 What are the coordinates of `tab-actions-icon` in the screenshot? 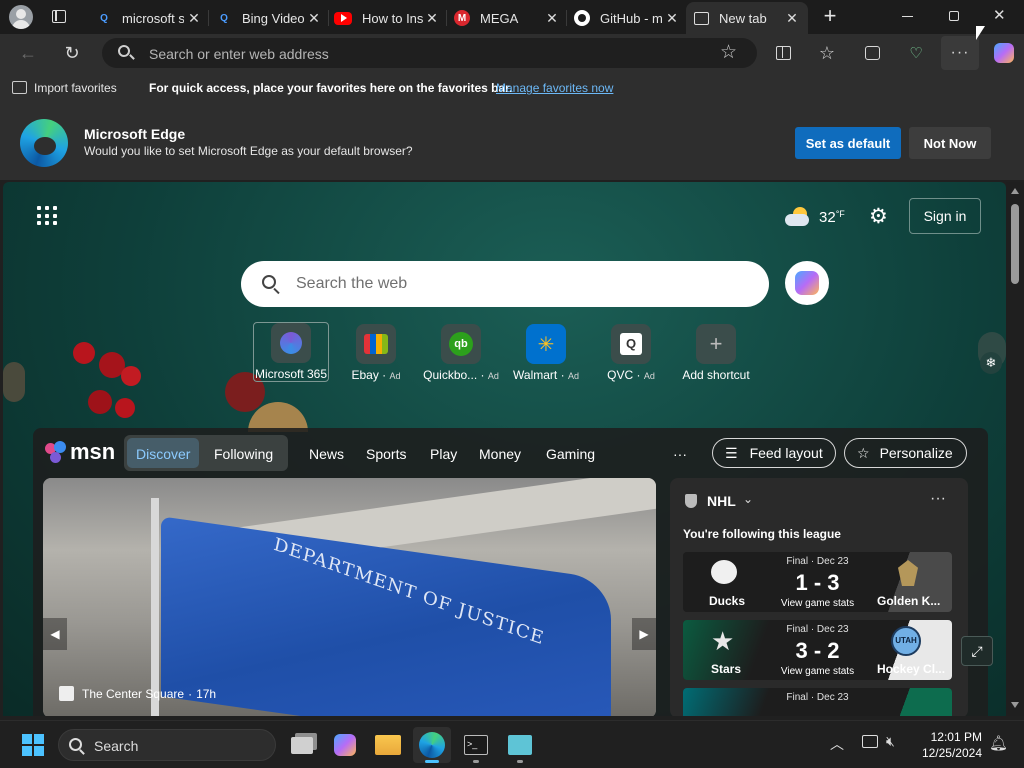 It's located at (59, 16).